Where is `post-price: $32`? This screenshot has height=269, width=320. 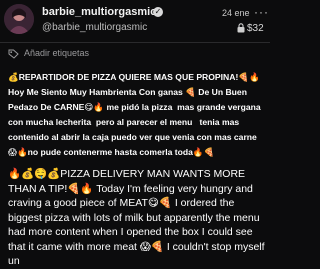
post-price: $32 is located at coordinates (255, 28).